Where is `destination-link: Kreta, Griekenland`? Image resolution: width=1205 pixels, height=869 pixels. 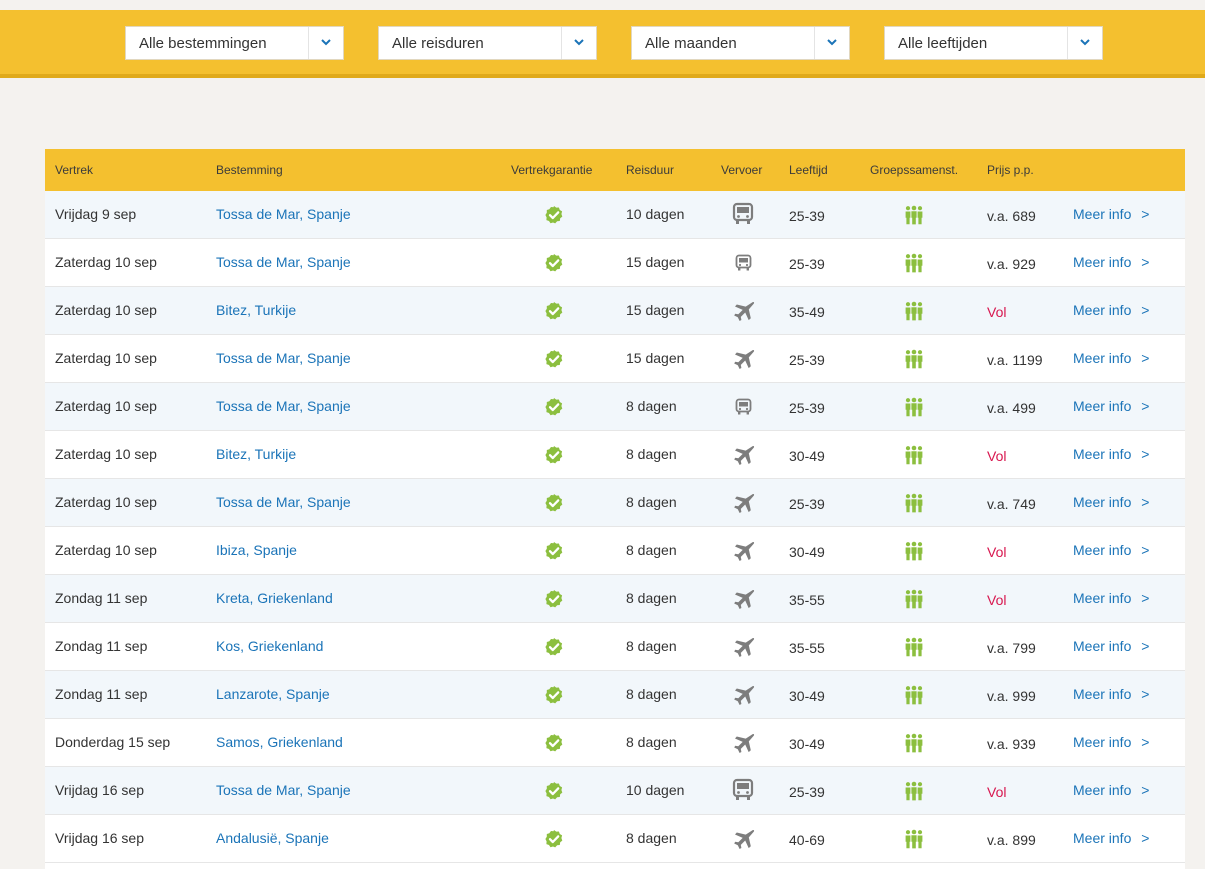 destination-link: Kreta, Griekenland is located at coordinates (274, 598).